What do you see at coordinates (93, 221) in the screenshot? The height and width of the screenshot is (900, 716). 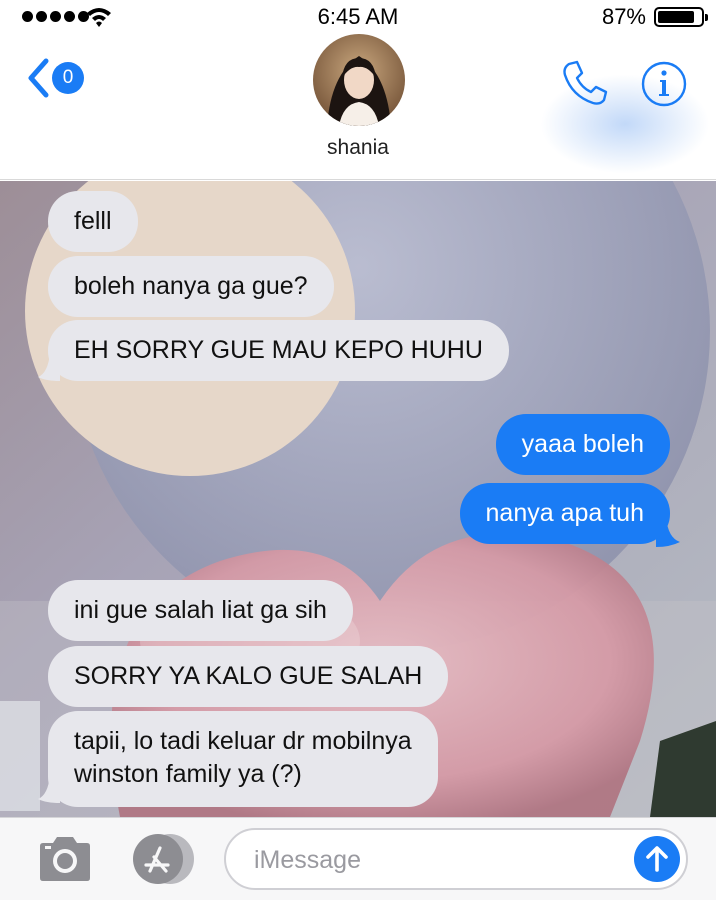 I see `message-bubble-incoming: felll` at bounding box center [93, 221].